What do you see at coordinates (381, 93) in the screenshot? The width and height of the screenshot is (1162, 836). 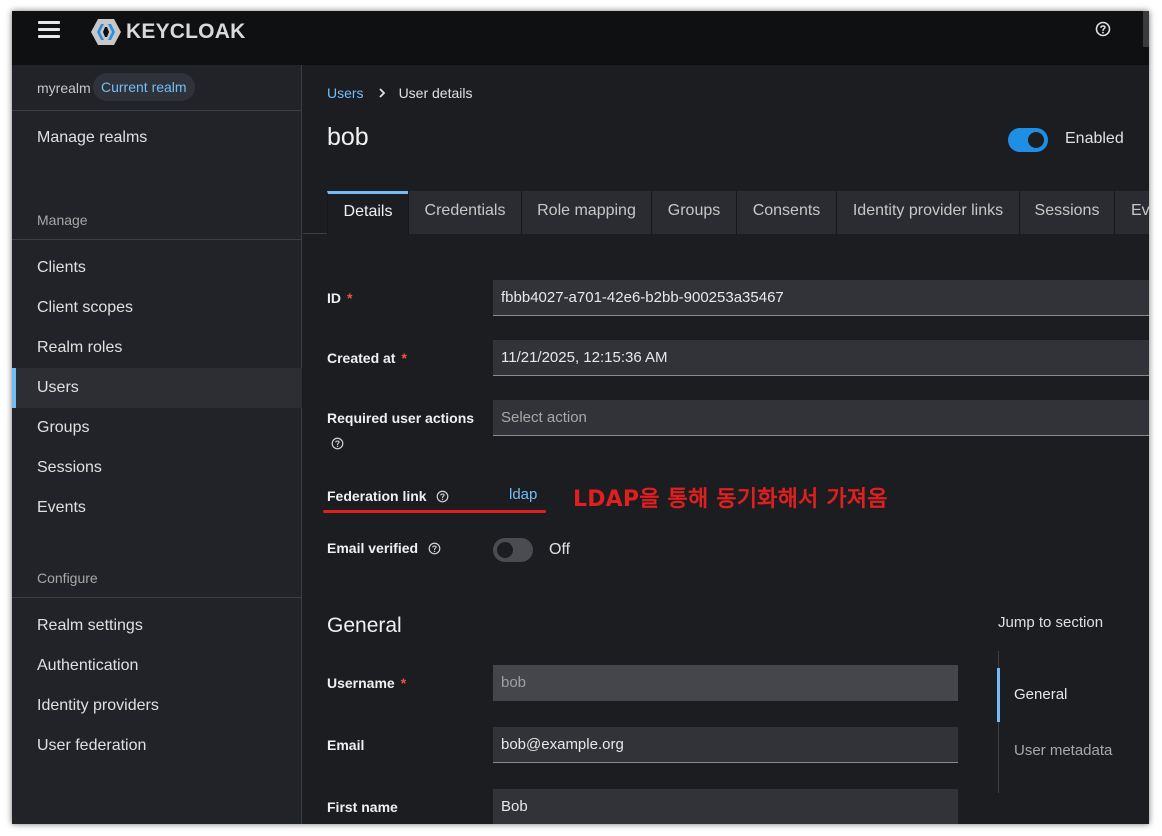 I see `chevron-right-icon` at bounding box center [381, 93].